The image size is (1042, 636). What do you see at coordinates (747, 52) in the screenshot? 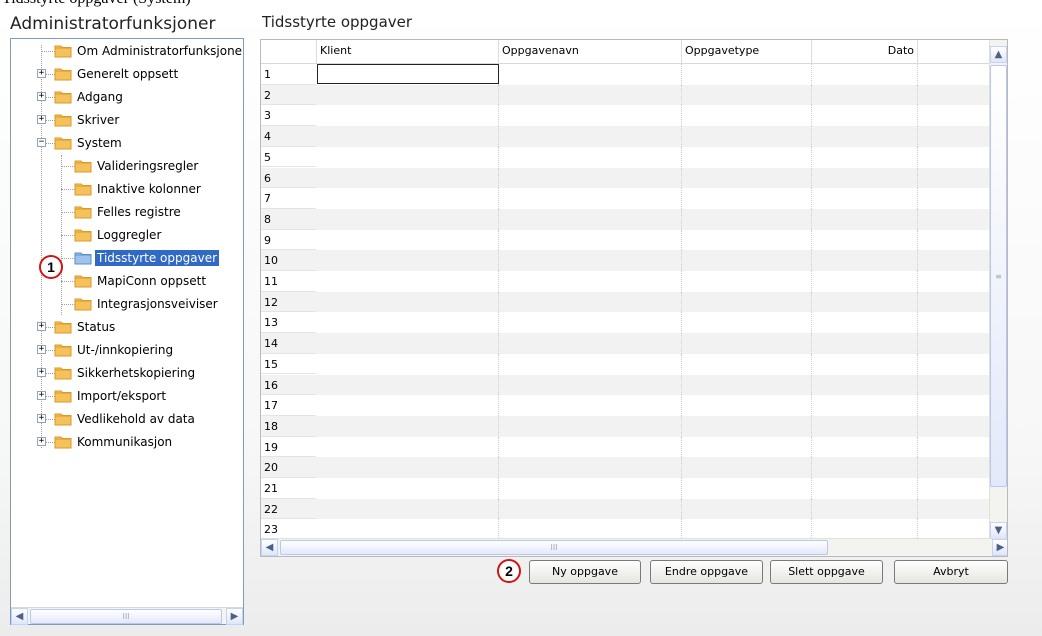
I see `column-header-oppgavetype: Oppgavetype` at bounding box center [747, 52].